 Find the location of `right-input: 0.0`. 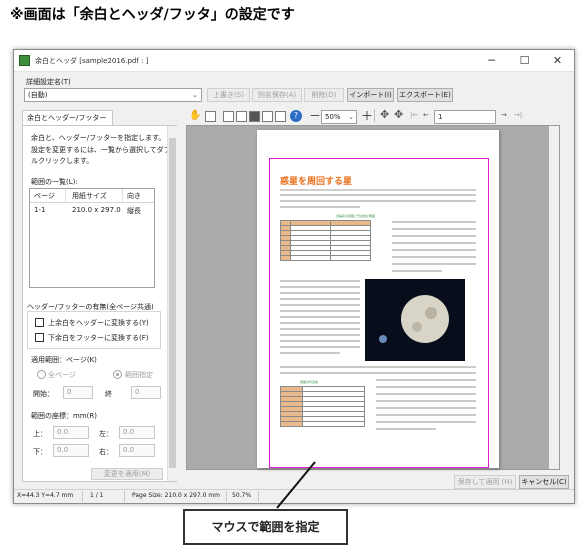

right-input: 0.0 is located at coordinates (137, 450).